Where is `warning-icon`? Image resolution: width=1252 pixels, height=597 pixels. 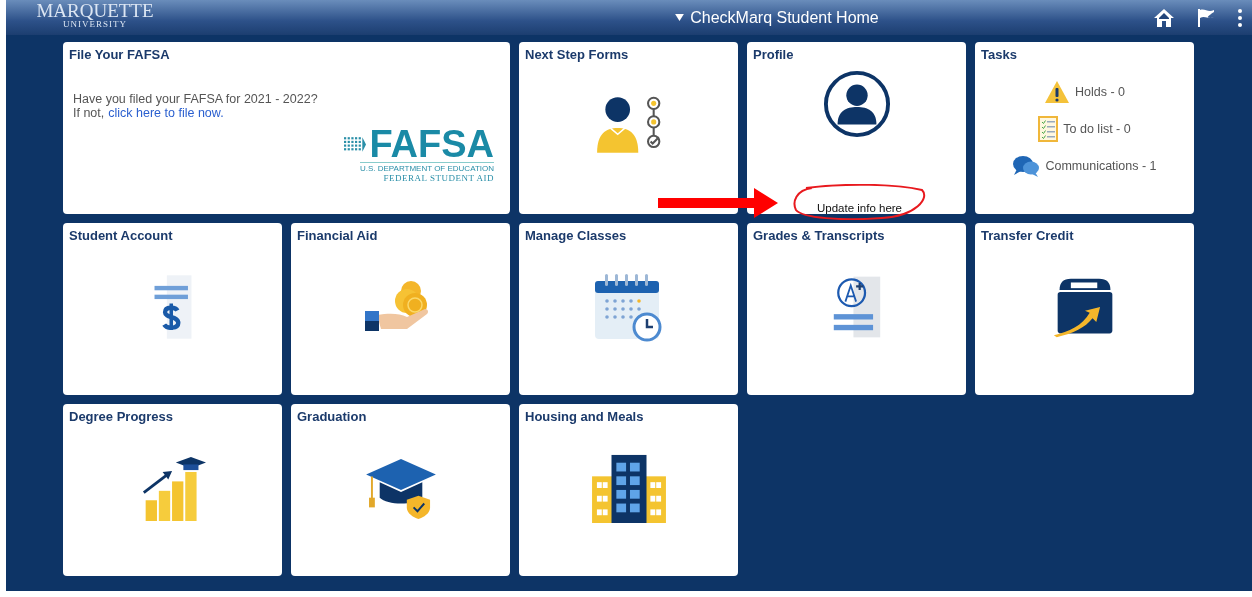 warning-icon is located at coordinates (1057, 92).